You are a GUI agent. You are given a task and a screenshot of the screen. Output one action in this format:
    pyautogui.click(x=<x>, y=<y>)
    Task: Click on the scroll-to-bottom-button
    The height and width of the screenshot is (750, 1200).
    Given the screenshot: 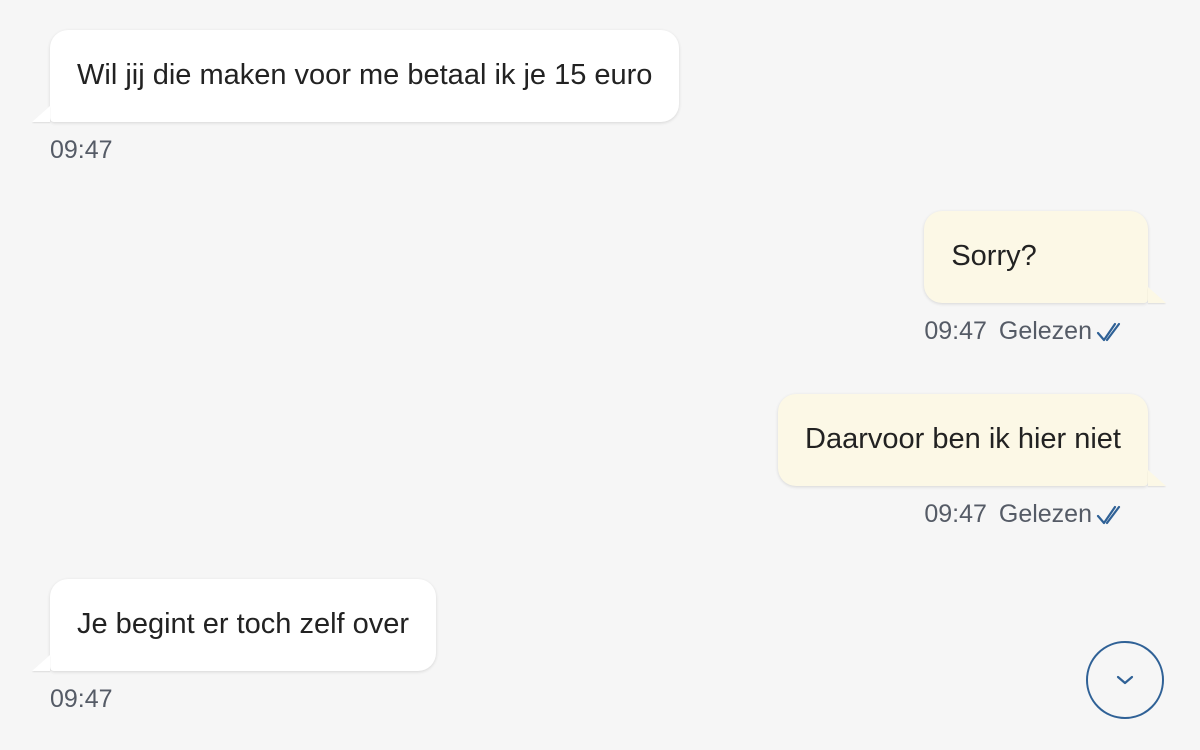 What is the action you would take?
    pyautogui.click(x=1125, y=680)
    